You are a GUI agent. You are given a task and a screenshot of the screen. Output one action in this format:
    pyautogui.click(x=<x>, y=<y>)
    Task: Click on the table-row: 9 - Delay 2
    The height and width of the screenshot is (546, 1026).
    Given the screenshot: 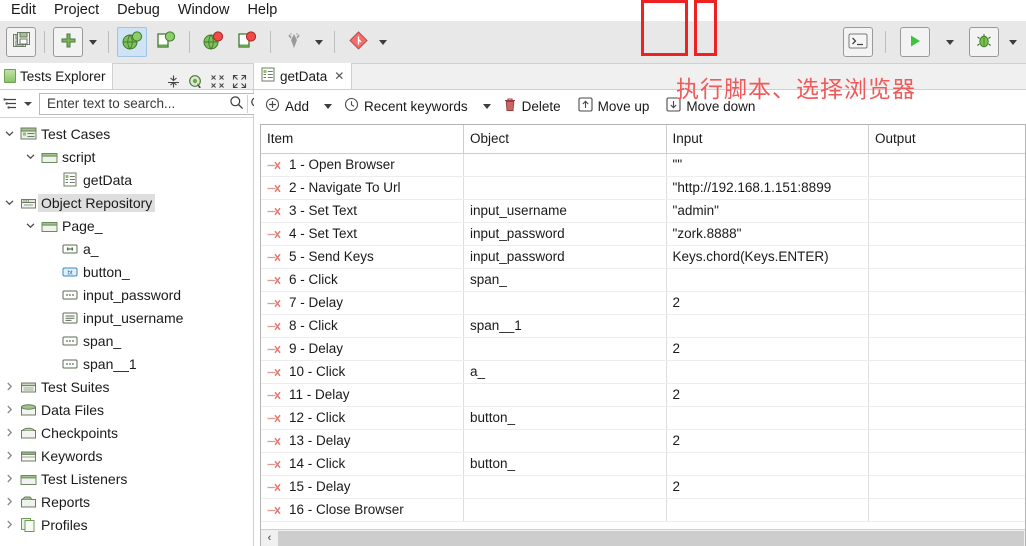 What is the action you would take?
    pyautogui.click(x=643, y=349)
    